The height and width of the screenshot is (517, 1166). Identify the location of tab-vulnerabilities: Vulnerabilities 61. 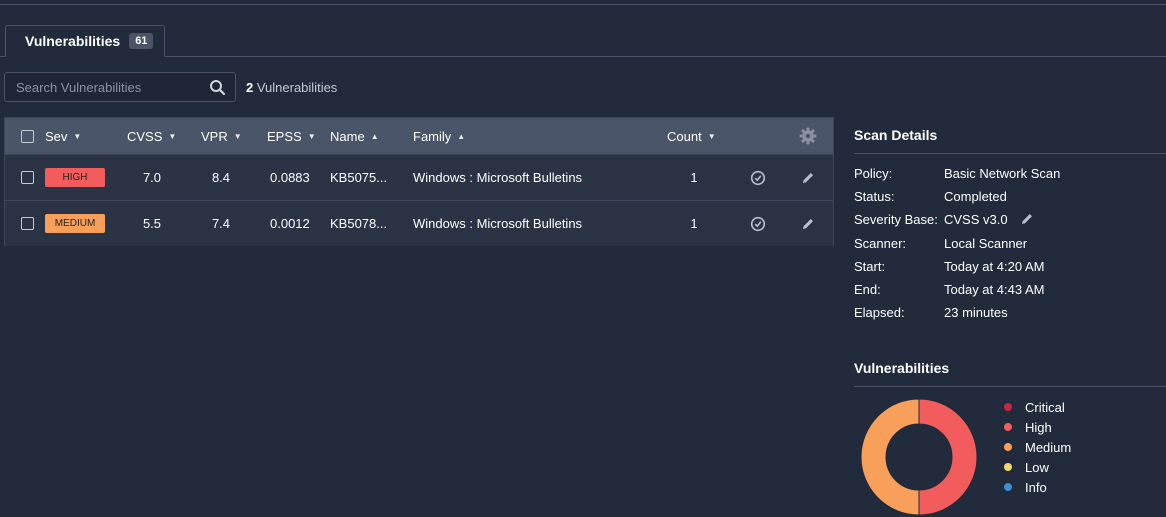
(85, 41).